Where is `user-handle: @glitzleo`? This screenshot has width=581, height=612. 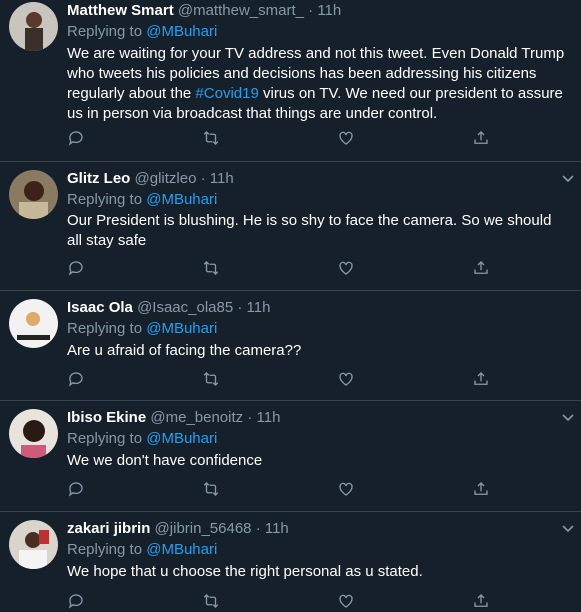 user-handle: @glitzleo is located at coordinates (166, 178).